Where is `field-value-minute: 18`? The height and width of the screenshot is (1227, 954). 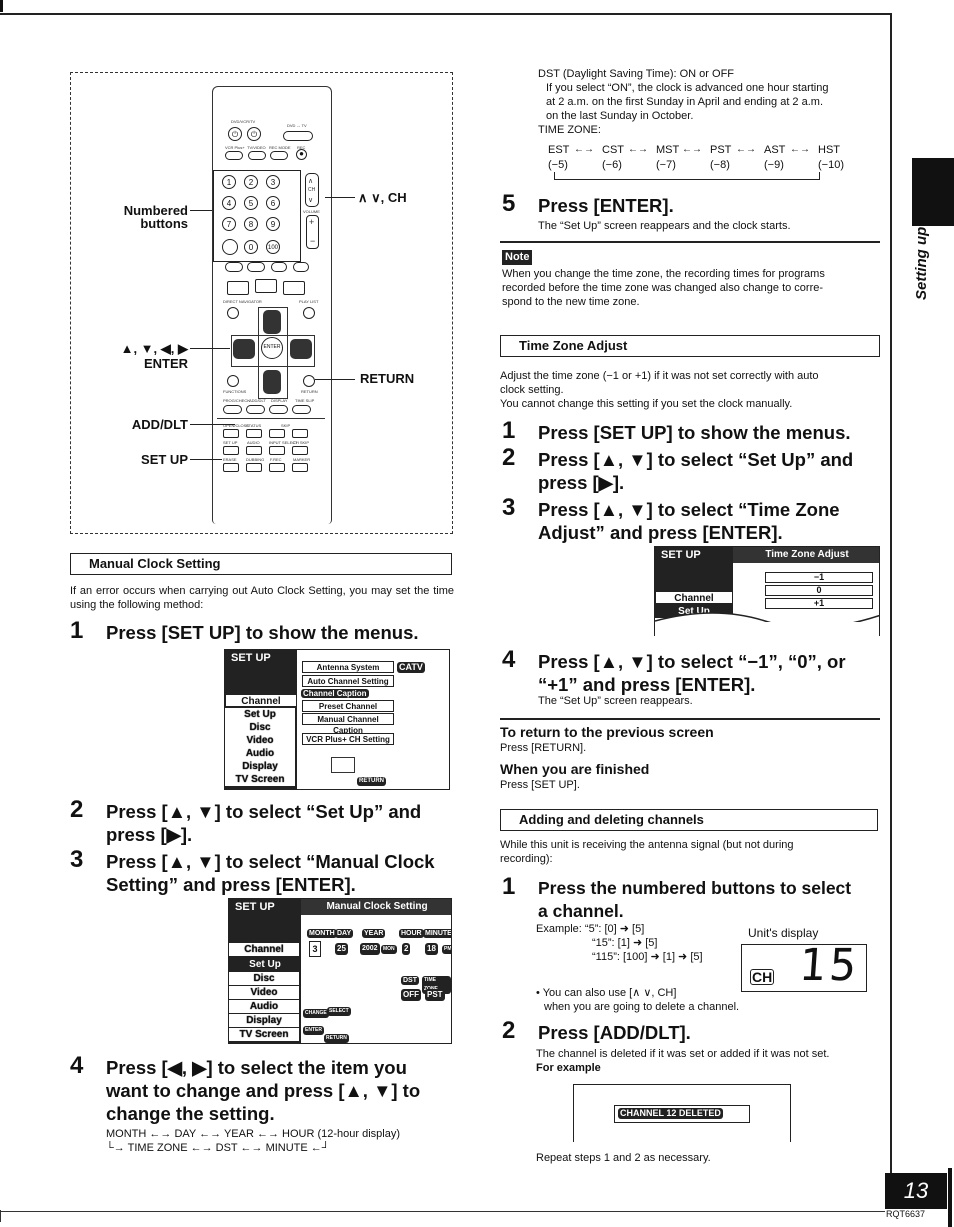
field-value-minute: 18 is located at coordinates (431, 949).